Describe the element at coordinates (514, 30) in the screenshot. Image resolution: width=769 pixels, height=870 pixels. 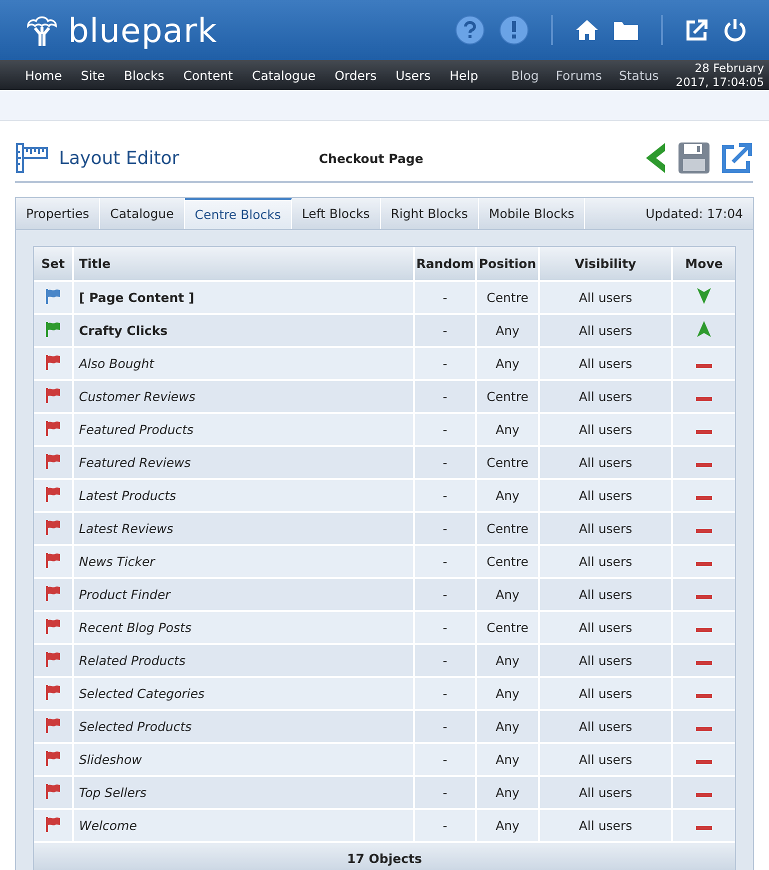
I see `alert-icon` at that location.